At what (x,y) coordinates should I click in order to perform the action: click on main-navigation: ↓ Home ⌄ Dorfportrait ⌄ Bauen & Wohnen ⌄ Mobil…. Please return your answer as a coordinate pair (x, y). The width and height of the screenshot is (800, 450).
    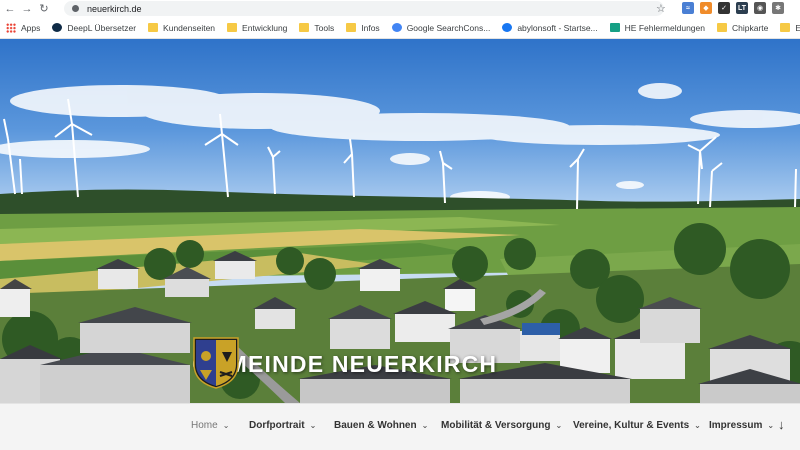
    Looking at the image, I should click on (400, 426).